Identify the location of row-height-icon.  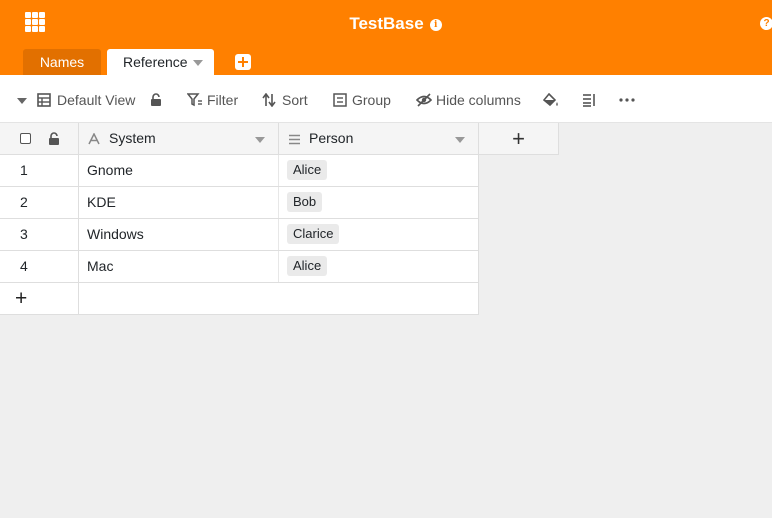
(590, 100).